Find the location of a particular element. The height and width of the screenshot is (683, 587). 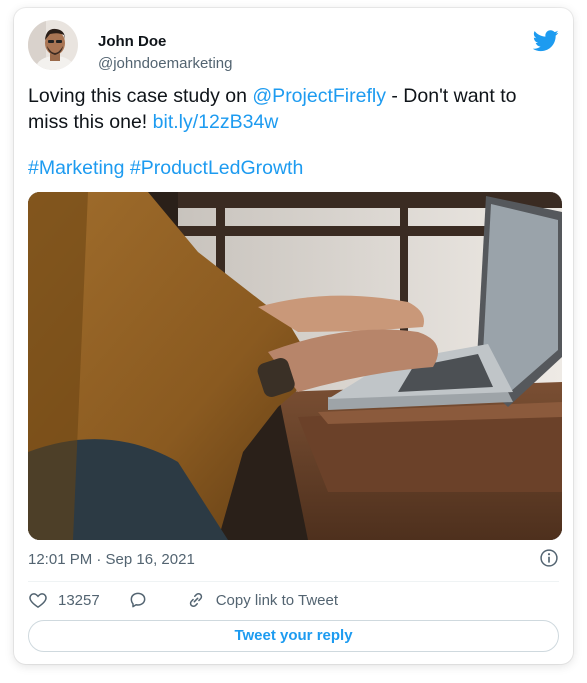

tweet-your-reply-button: Tweet your reply is located at coordinates (293, 636).